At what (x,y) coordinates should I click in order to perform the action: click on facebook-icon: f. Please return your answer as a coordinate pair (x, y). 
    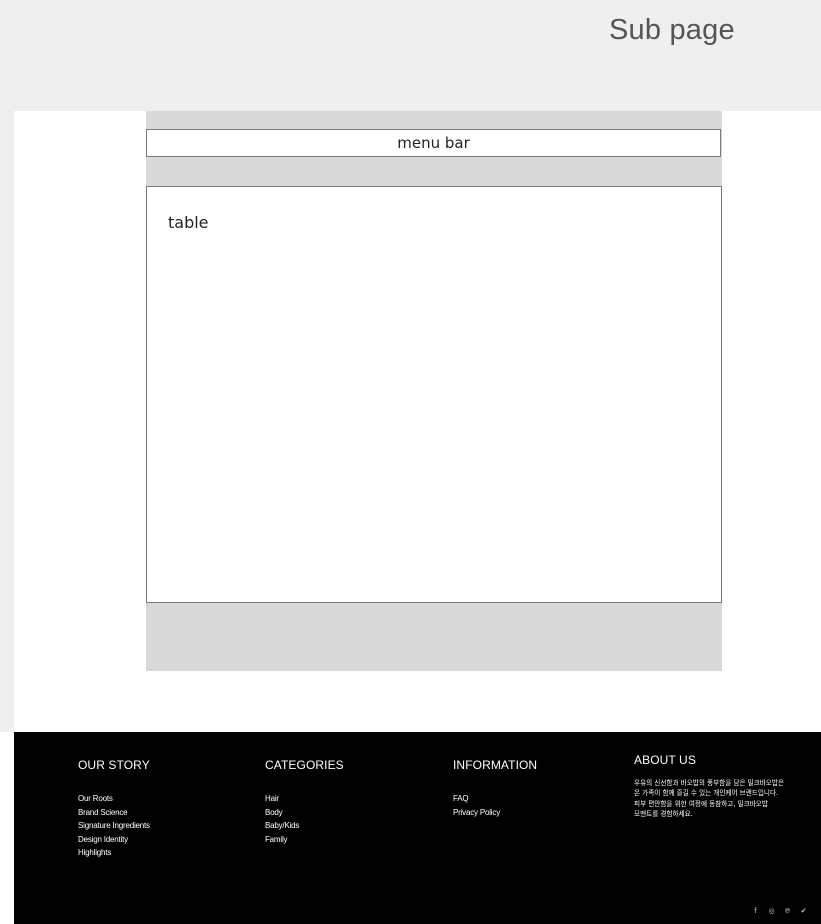
    Looking at the image, I should click on (755, 911).